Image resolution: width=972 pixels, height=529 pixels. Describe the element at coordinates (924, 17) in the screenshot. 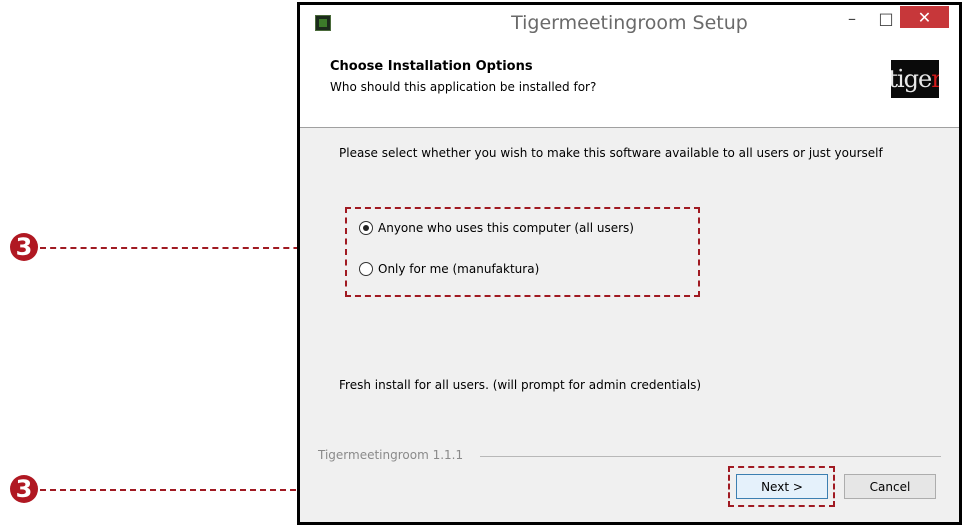

I see `close-button: ✕` at that location.